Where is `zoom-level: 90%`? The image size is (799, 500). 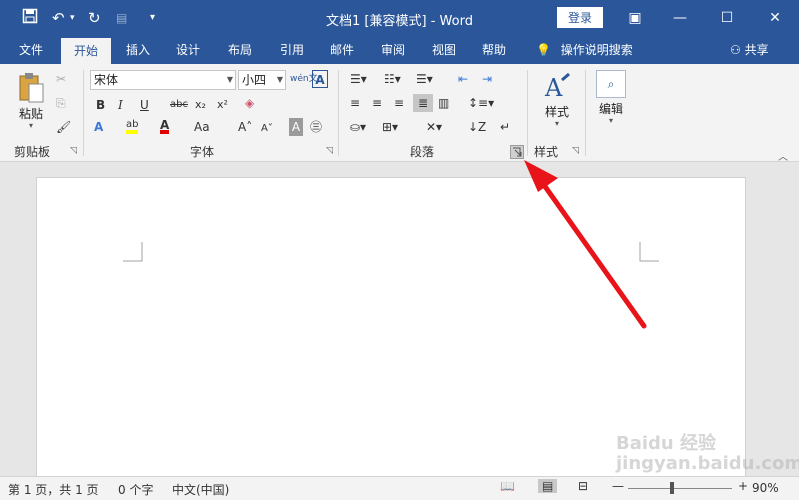 zoom-level: 90% is located at coordinates (765, 488).